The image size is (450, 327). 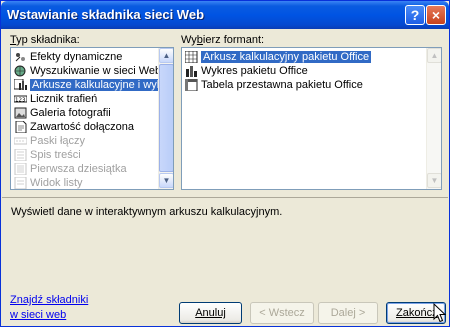 I want to click on hit-counter-icon: 123, so click(x=20, y=99).